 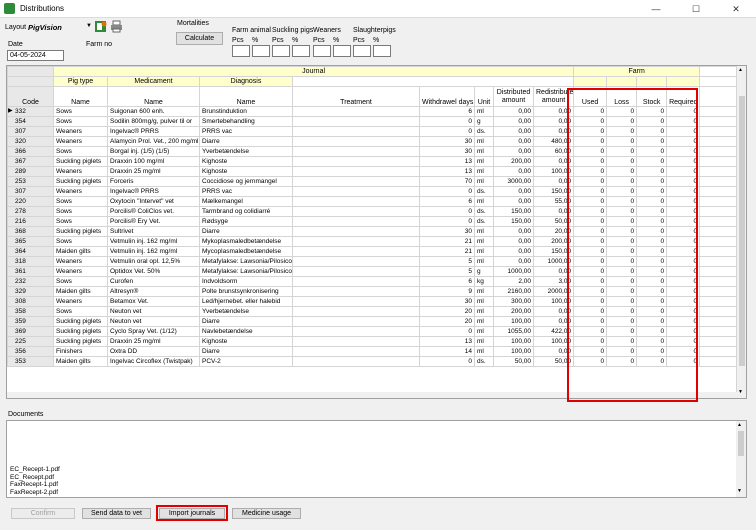 I want to click on row-diagnosis: Rødsyge, so click(x=246, y=221).